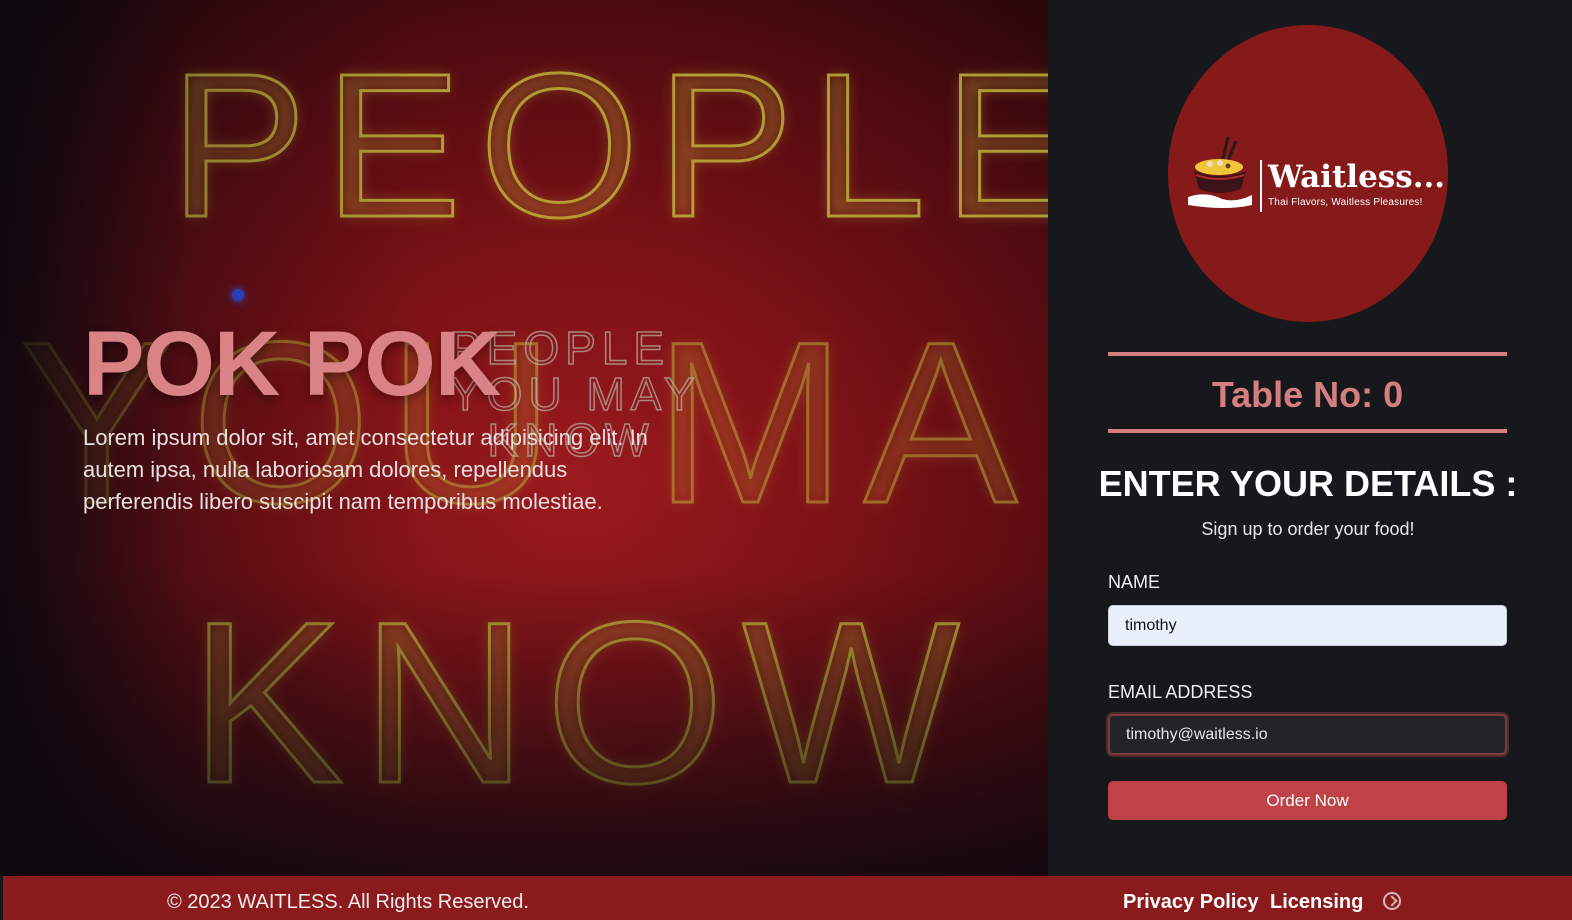  Describe the element at coordinates (292, 364) in the screenshot. I see `hero-title: POK POK` at that location.